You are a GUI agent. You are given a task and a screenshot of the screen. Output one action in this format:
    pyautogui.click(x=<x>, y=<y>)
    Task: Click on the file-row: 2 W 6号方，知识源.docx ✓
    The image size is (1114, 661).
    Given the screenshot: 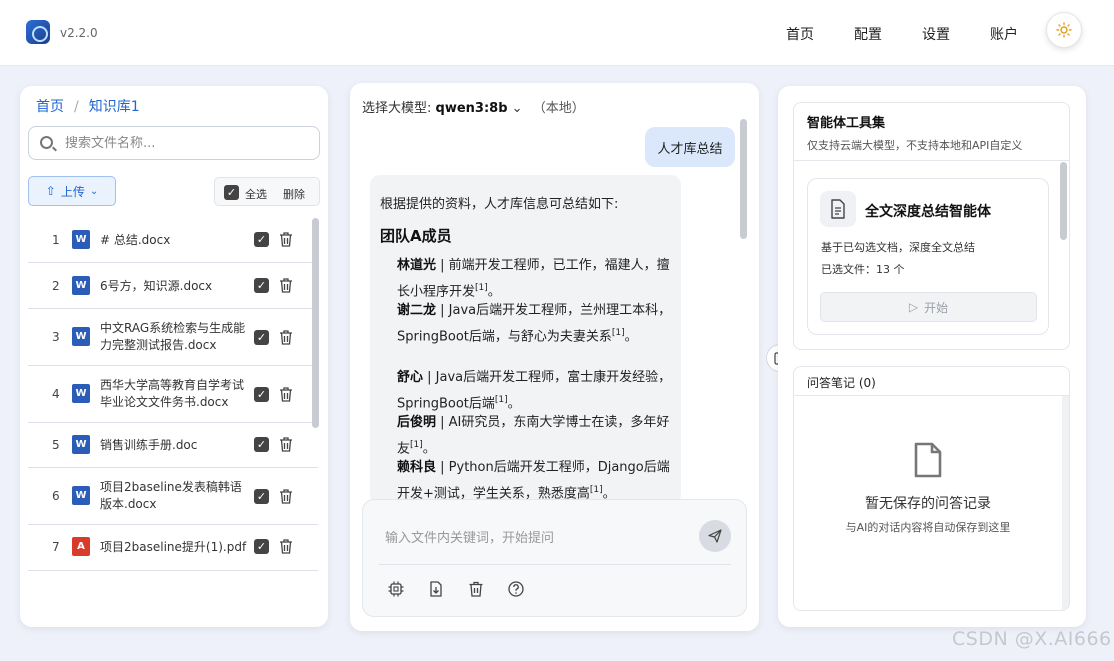 What is the action you would take?
    pyautogui.click(x=173, y=286)
    